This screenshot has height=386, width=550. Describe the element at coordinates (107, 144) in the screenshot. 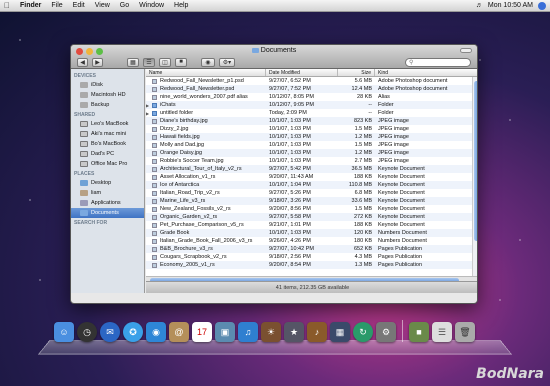

I see `sidebar-item-shared-computer: Bo's MacBook` at that location.